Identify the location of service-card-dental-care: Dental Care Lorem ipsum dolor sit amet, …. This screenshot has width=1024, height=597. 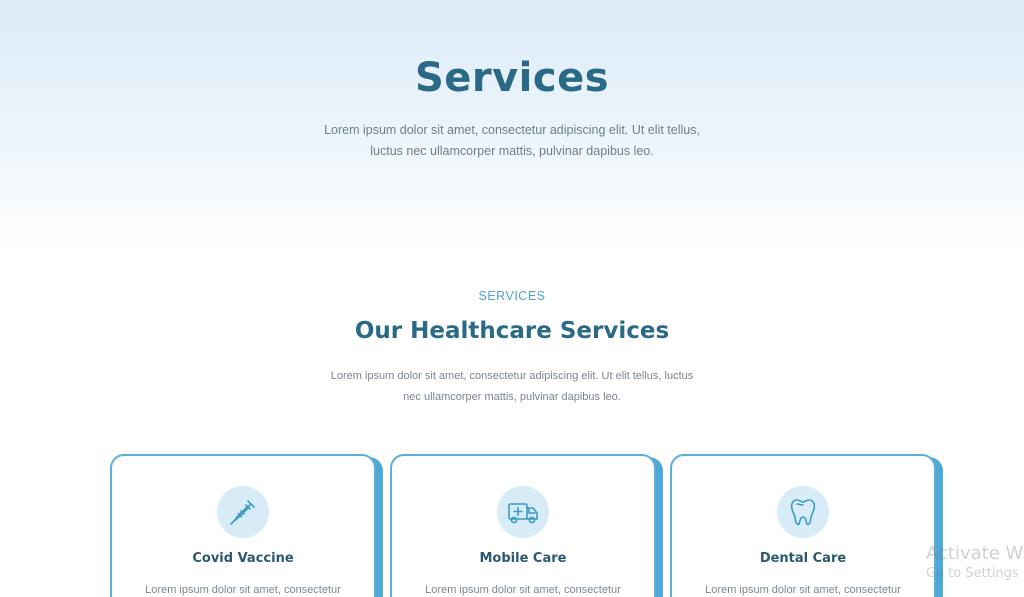
(803, 525).